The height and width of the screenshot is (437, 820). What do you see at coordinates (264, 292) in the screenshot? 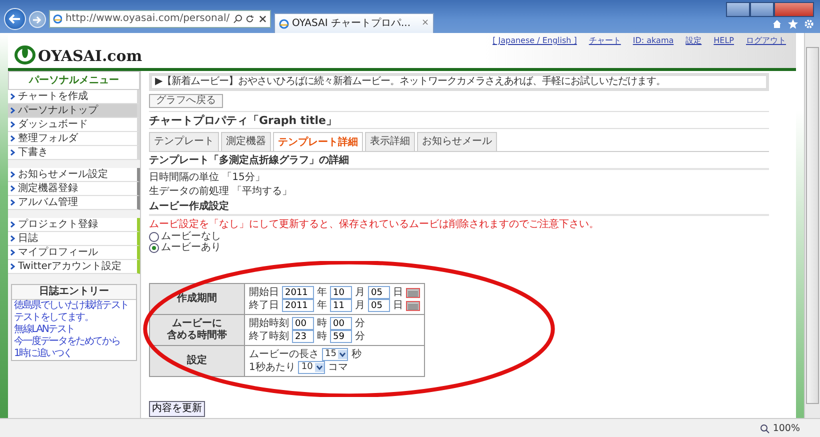
I see `field-label: 開始日` at bounding box center [264, 292].